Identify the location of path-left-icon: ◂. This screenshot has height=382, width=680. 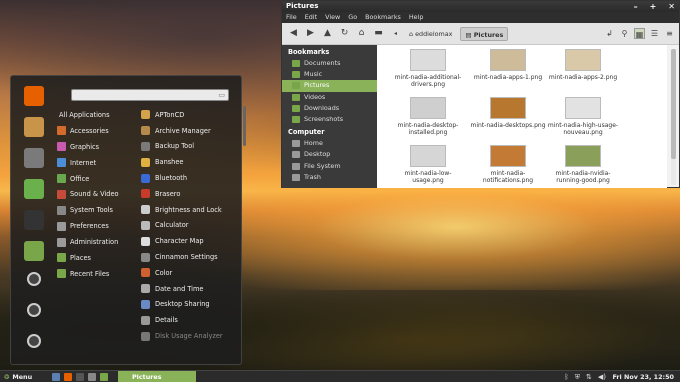
(395, 33).